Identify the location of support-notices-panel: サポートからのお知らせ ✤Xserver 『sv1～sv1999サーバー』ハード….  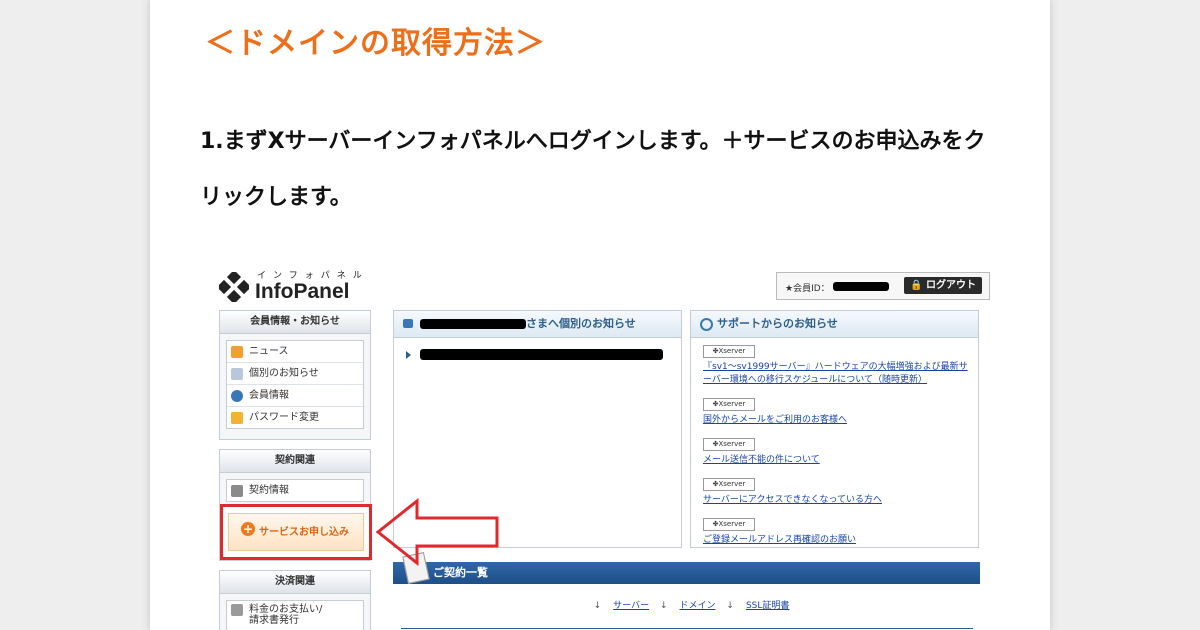
(834, 429).